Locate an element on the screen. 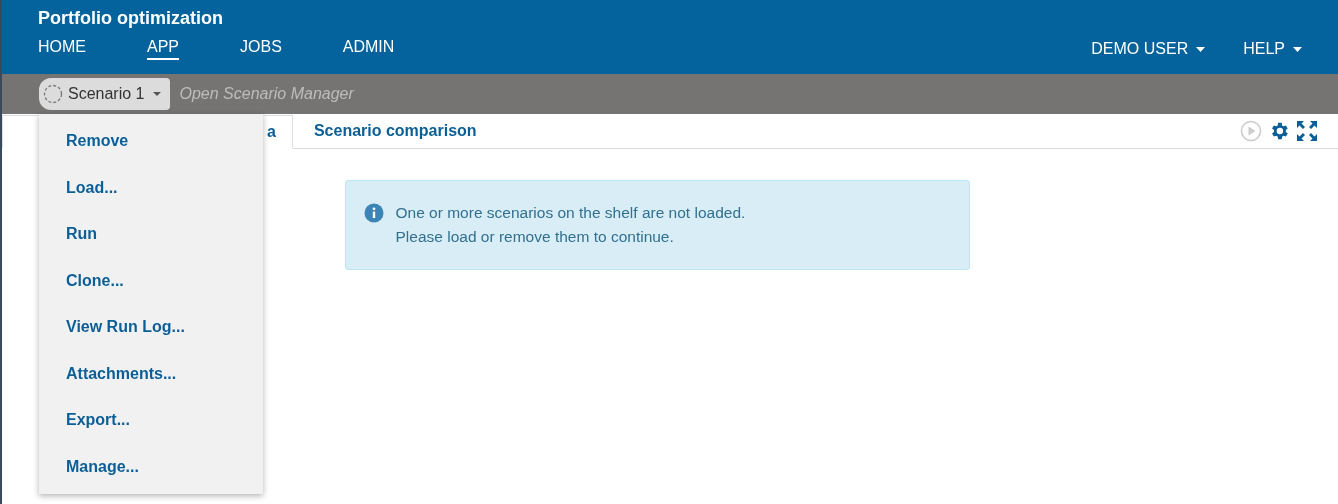  info-icon is located at coordinates (373, 213).